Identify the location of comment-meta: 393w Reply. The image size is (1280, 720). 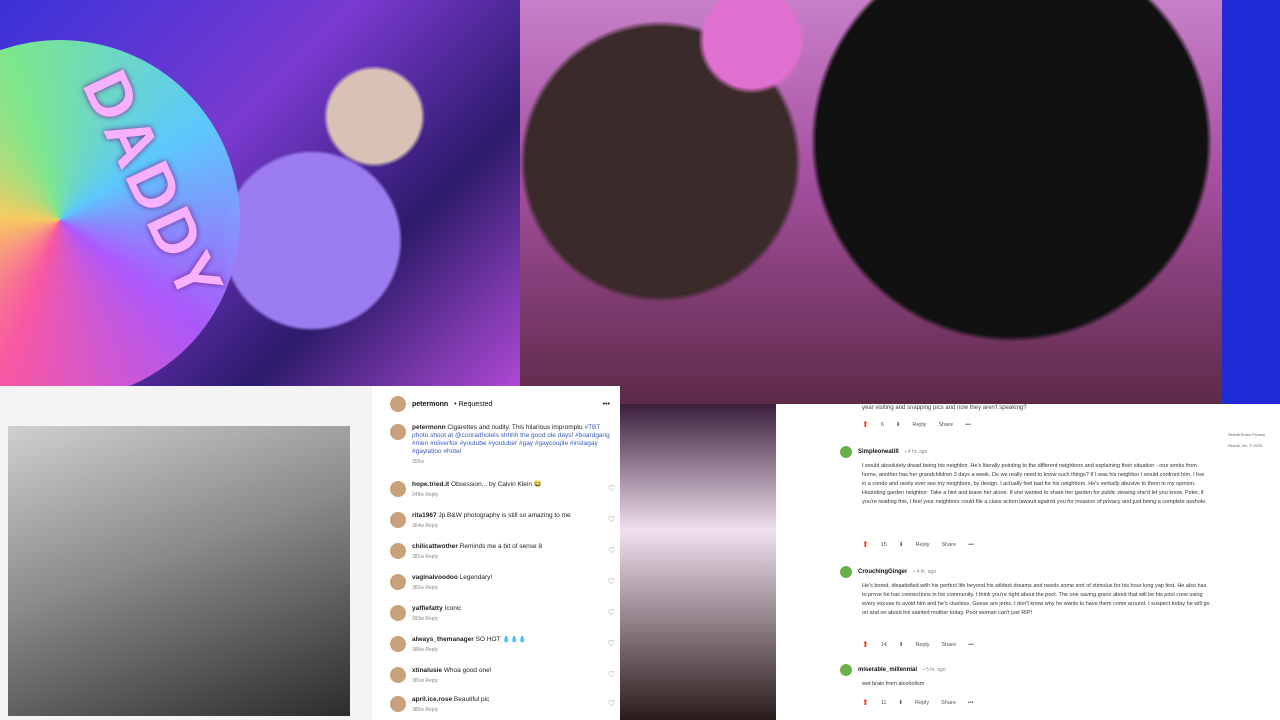
(437, 619).